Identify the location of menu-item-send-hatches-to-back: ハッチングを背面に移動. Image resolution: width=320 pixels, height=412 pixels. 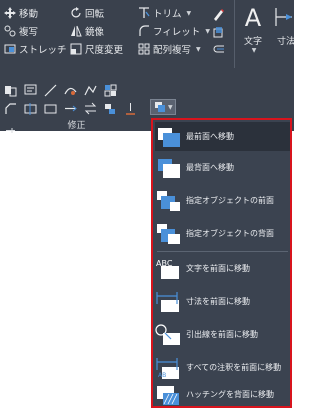
(222, 394).